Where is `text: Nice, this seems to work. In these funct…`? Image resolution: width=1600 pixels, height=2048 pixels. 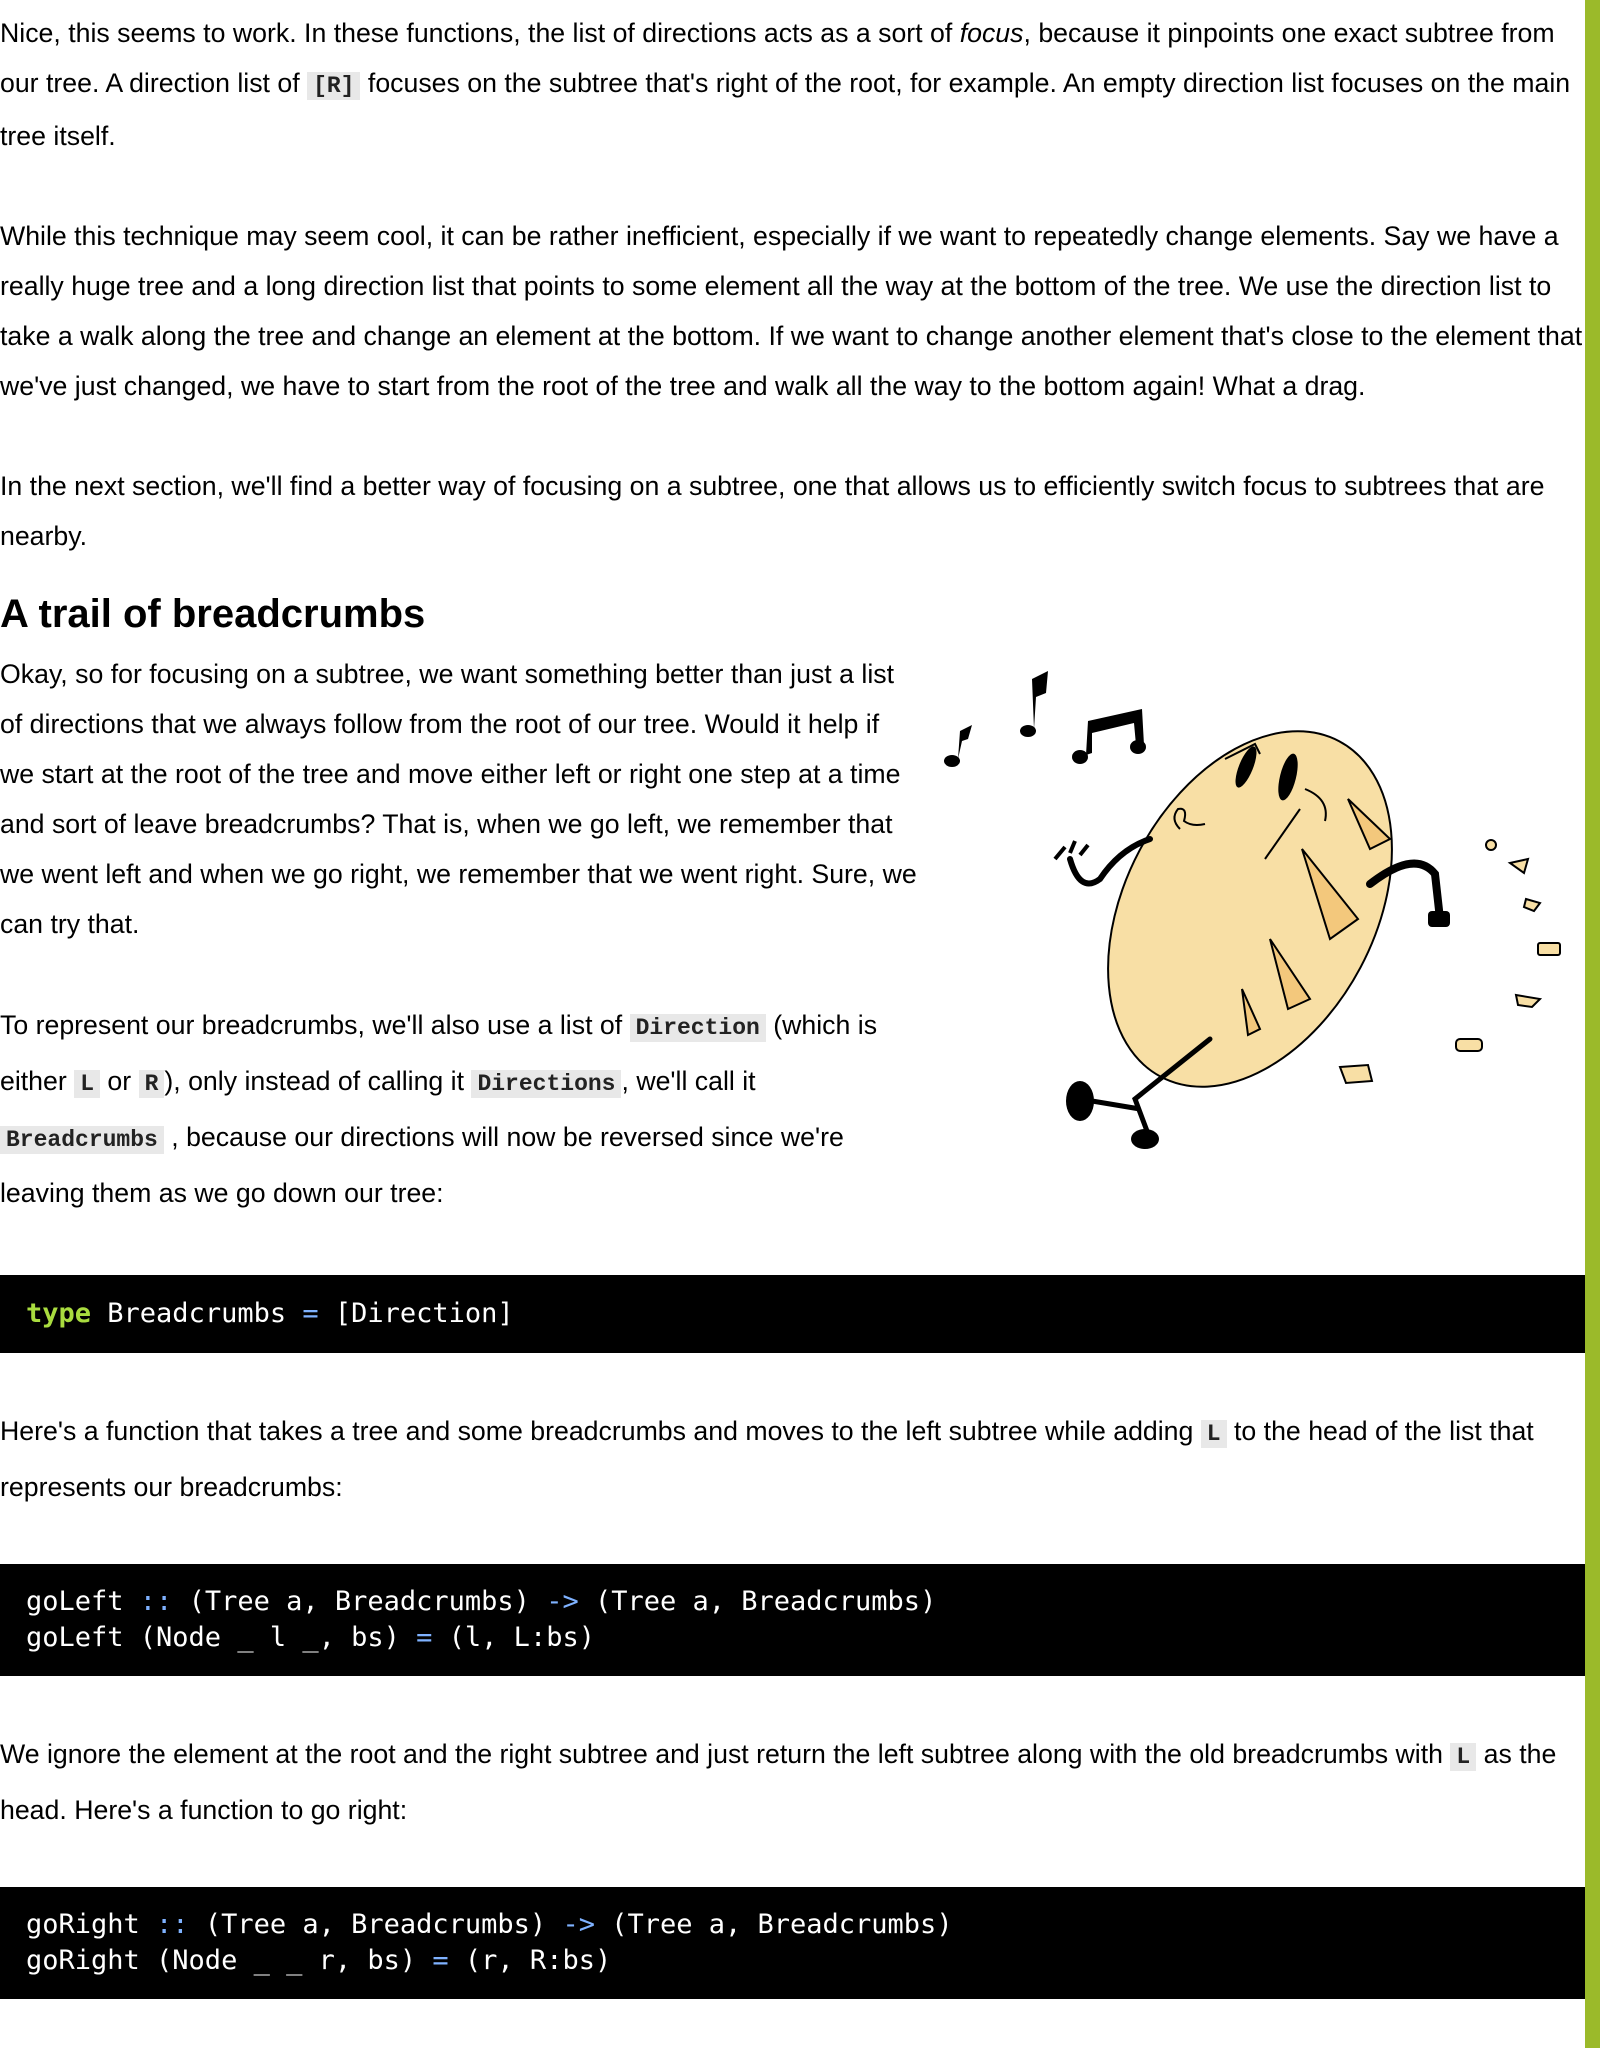 text: Nice, this seems to work. In these funct… is located at coordinates (480, 33).